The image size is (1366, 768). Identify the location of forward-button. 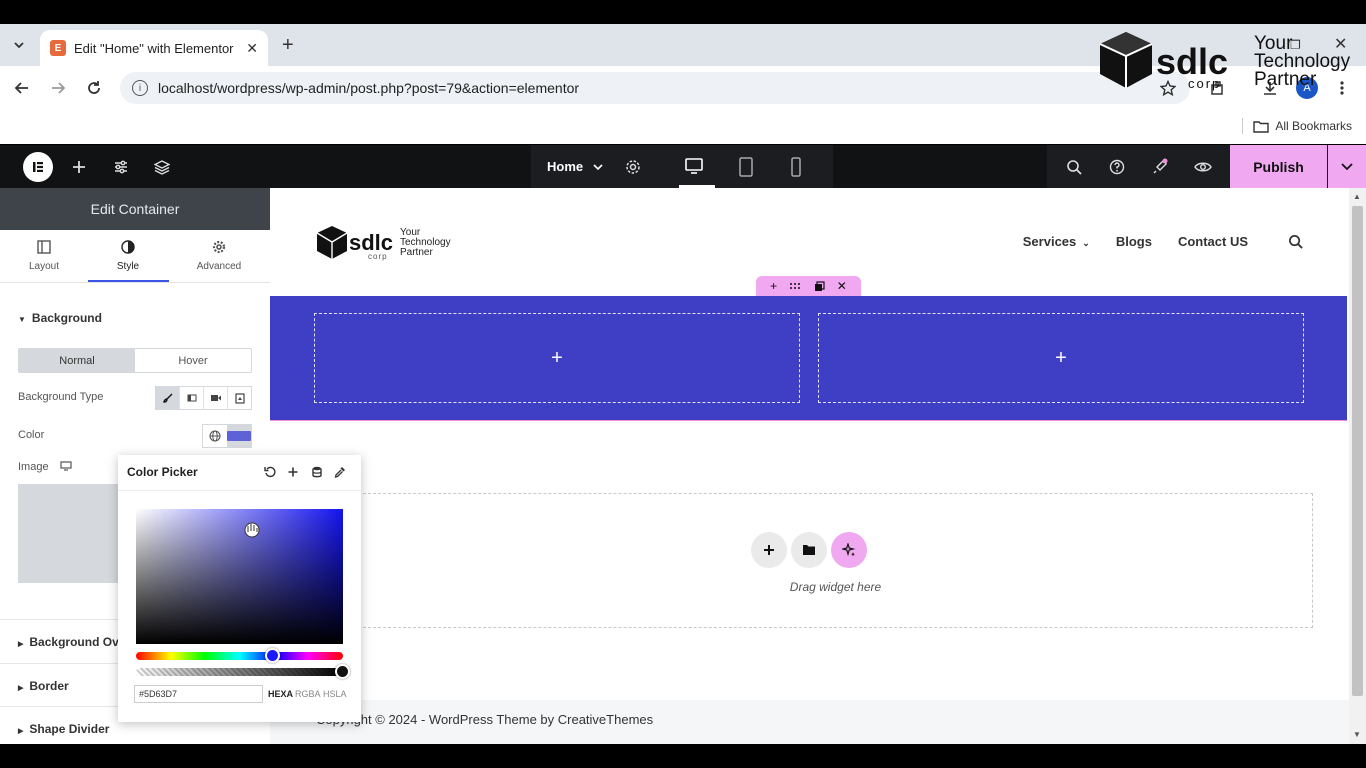
(58, 88).